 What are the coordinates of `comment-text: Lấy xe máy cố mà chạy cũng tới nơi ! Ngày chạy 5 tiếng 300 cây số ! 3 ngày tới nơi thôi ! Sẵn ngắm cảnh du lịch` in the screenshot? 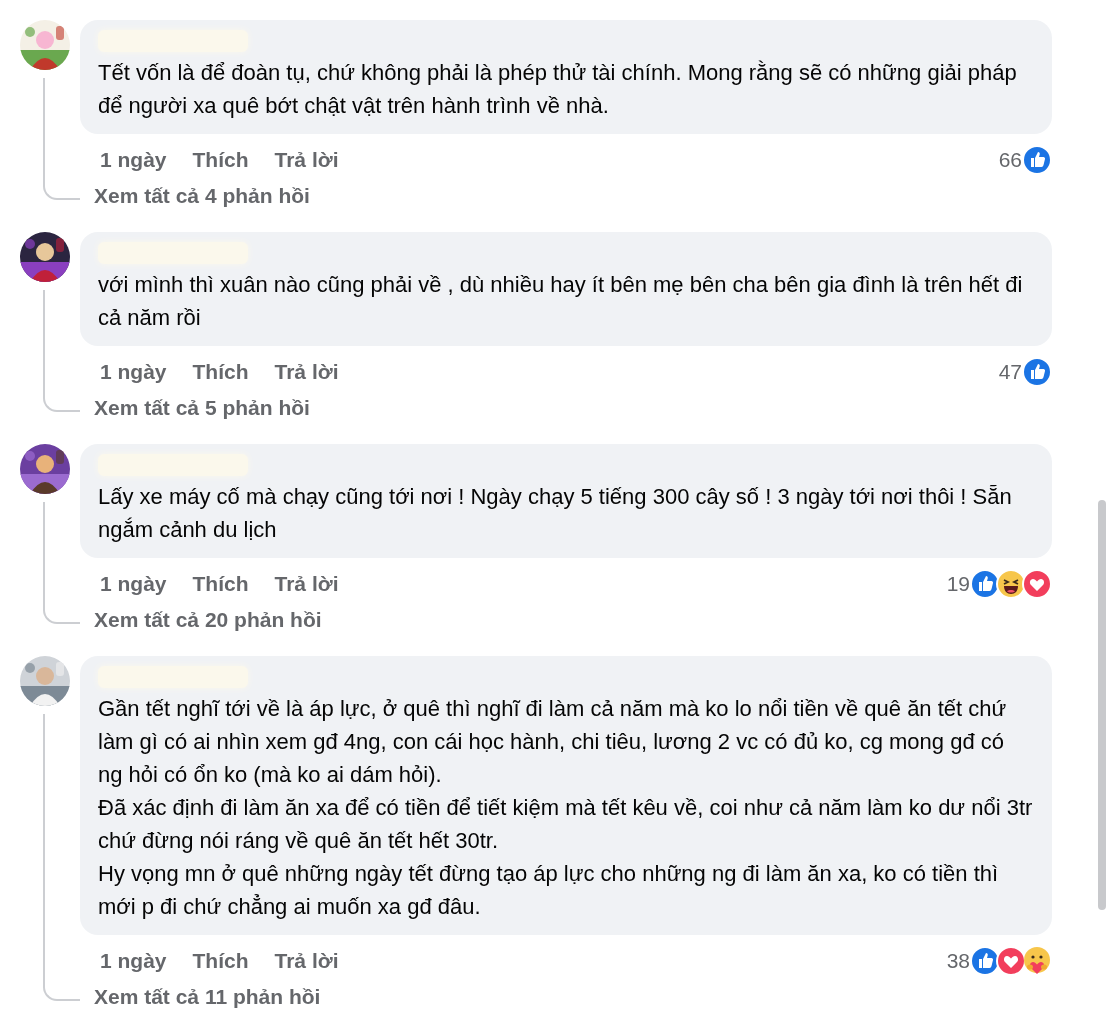 It's located at (555, 513).